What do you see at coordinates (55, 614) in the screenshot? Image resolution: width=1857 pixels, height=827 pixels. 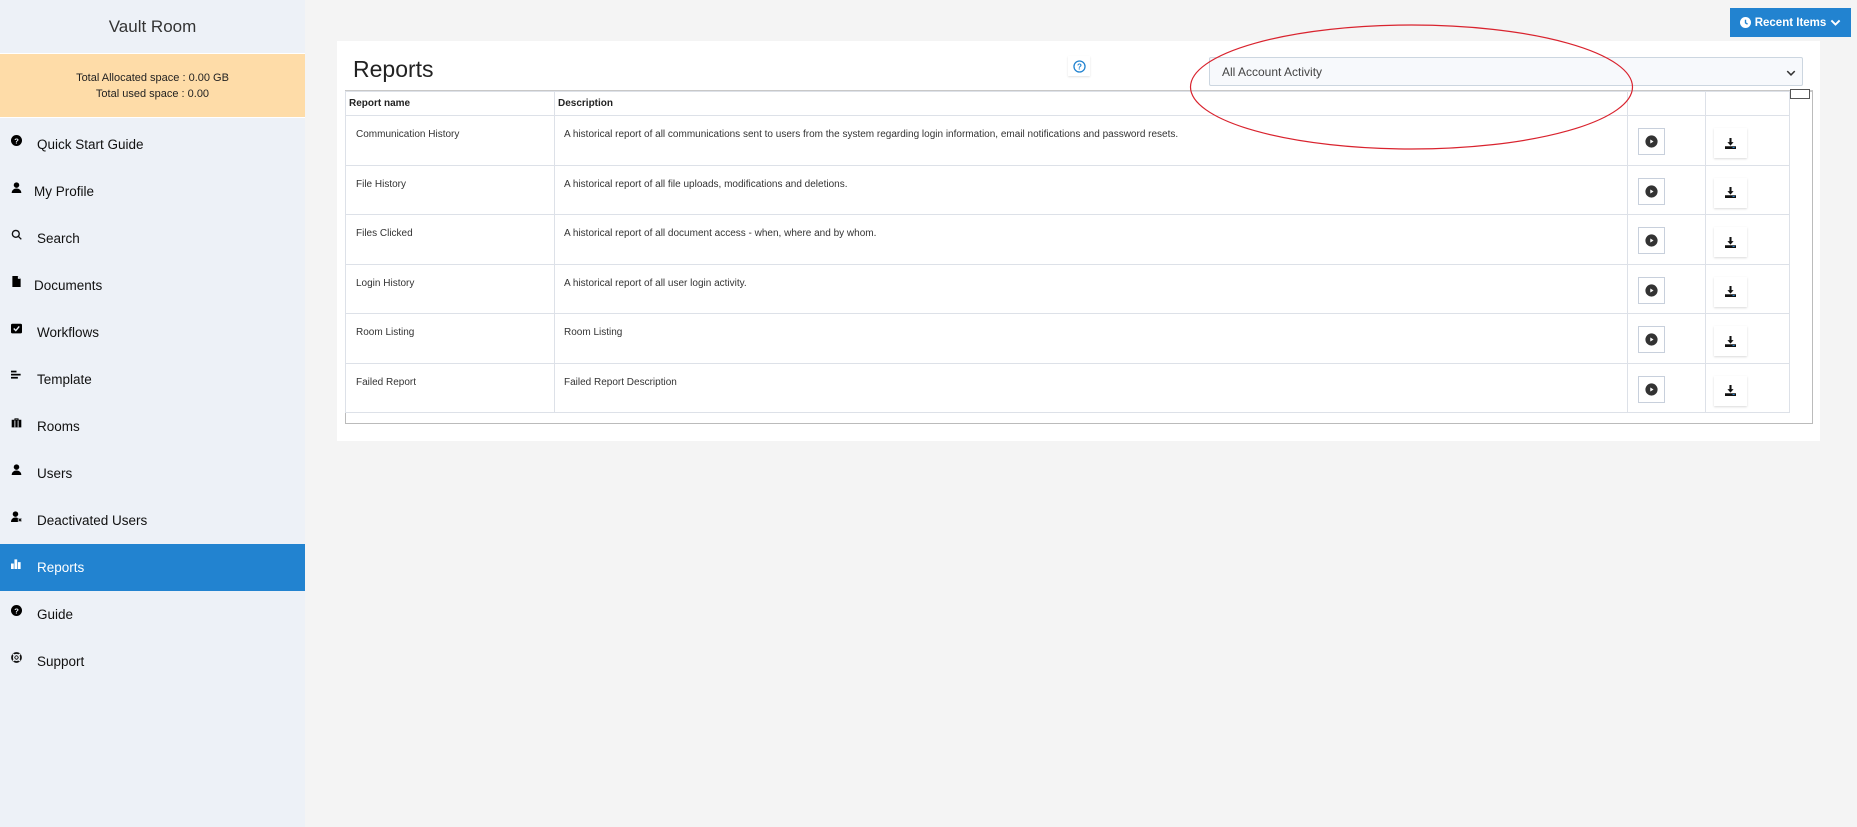 I see `sidebar-item-label: Guide` at bounding box center [55, 614].